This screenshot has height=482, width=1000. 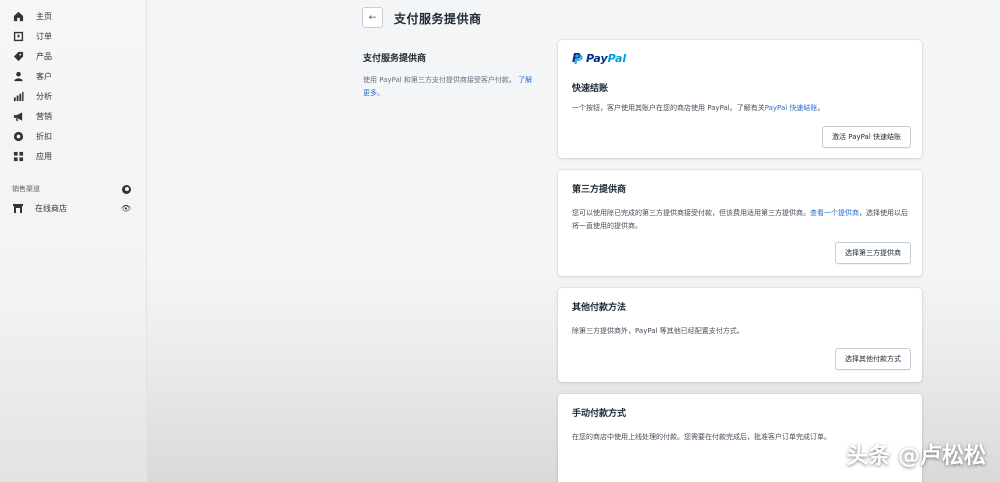 I want to click on paypal-icon, so click(x=577, y=59).